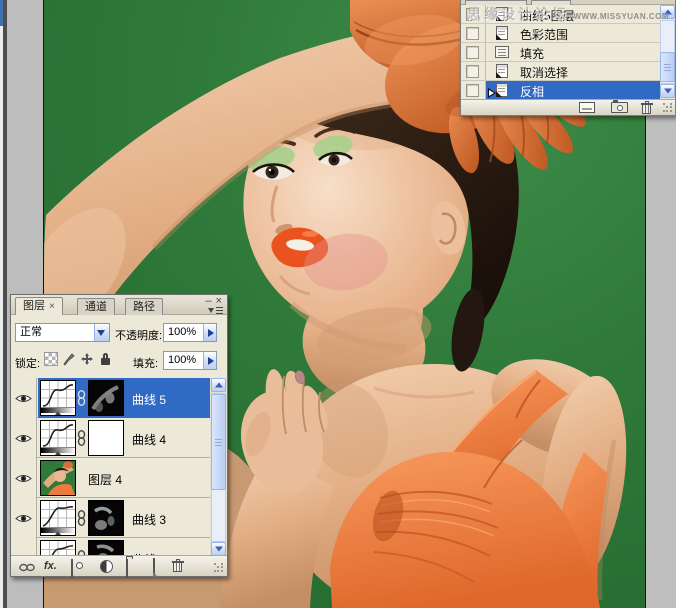 Image resolution: width=676 pixels, height=608 pixels. I want to click on history-scroll-up-button, so click(667, 12).